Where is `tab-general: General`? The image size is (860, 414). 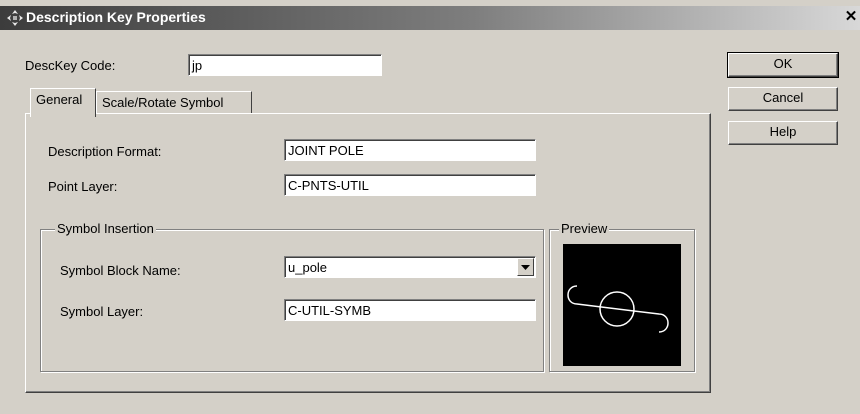
tab-general: General is located at coordinates (63, 102).